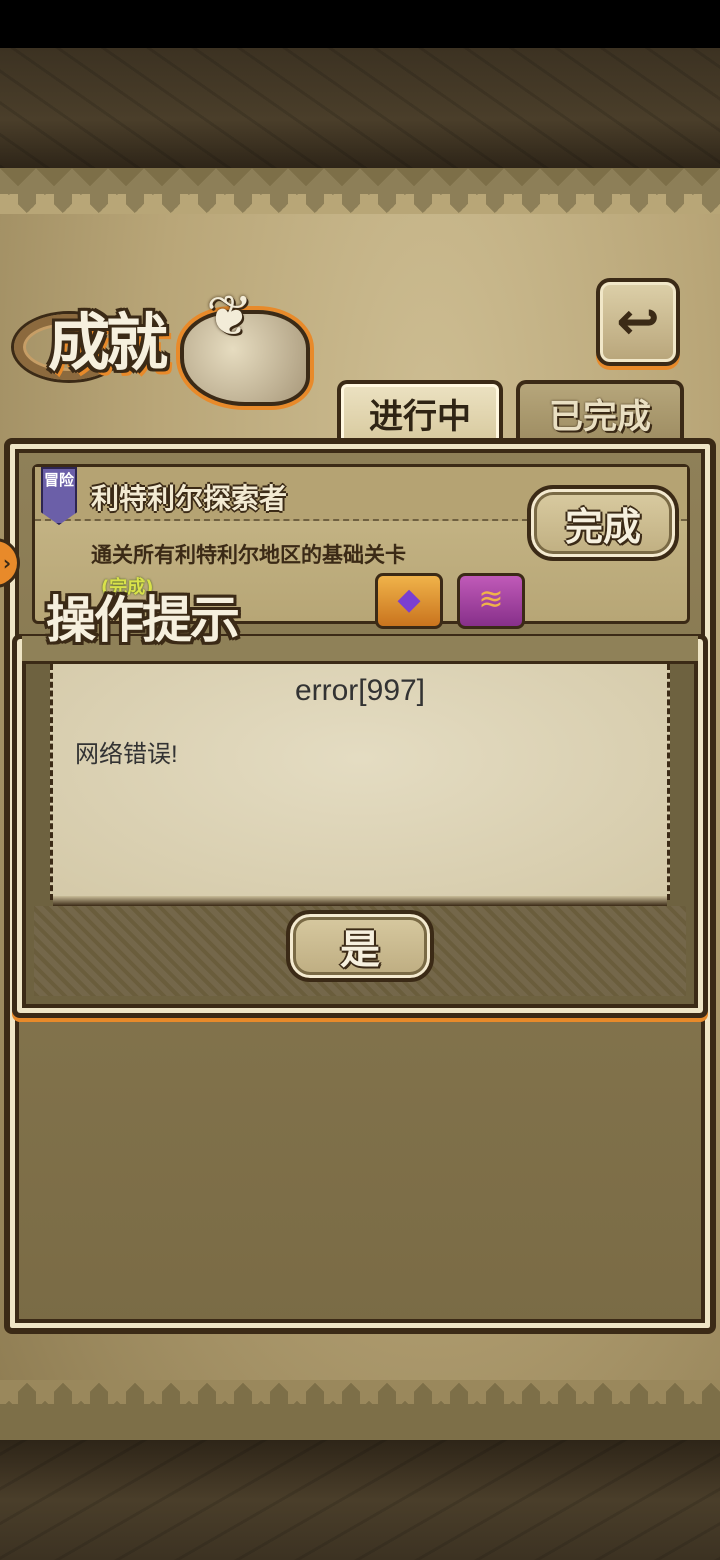 The image size is (720, 1560). Describe the element at coordinates (360, 785) in the screenshot. I see `dialog-message-area: error[997] 网络错误!` at that location.